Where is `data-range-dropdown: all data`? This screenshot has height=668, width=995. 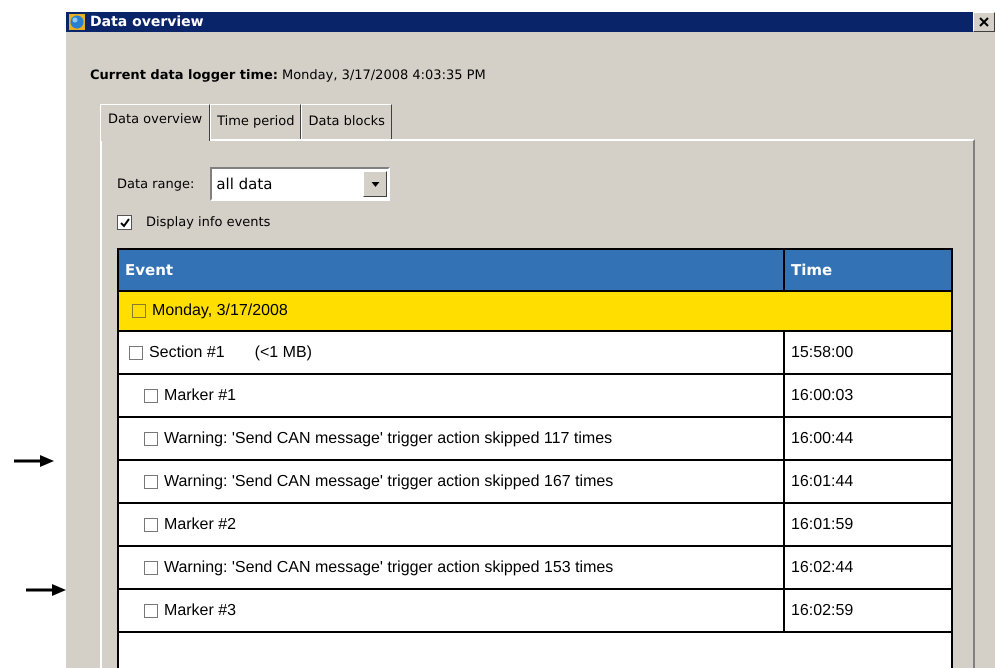 data-range-dropdown: all data is located at coordinates (300, 184).